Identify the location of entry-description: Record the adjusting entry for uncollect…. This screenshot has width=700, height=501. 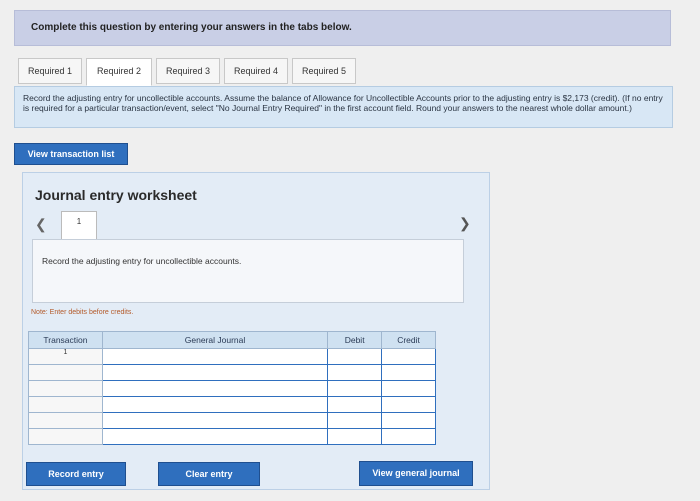
(142, 261).